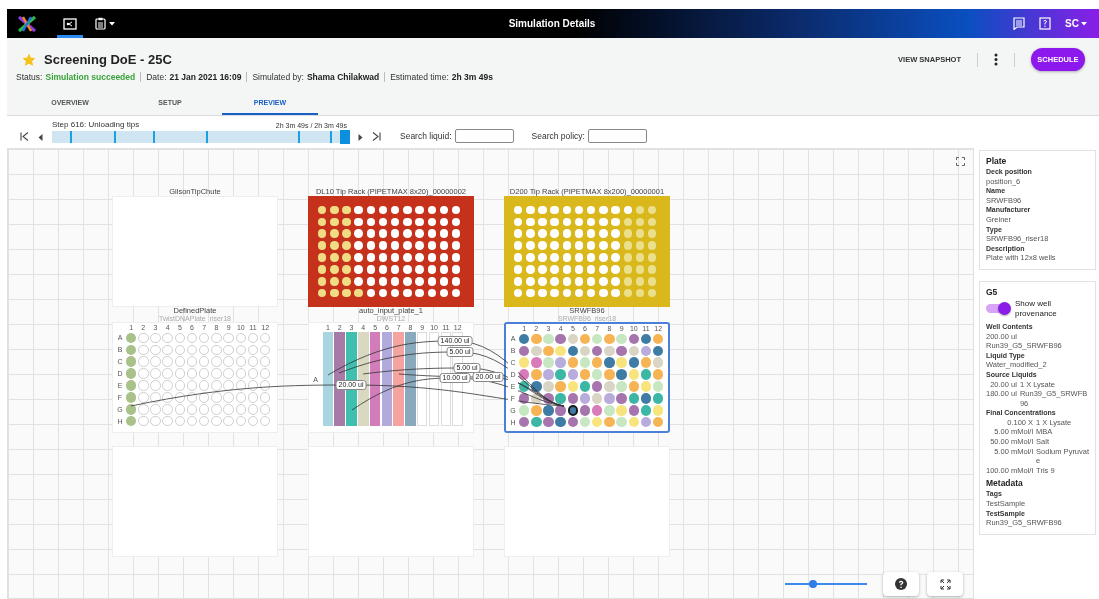 The height and width of the screenshot is (599, 1099). Describe the element at coordinates (426, 136) in the screenshot. I see `search-label: Search liquid:` at that location.